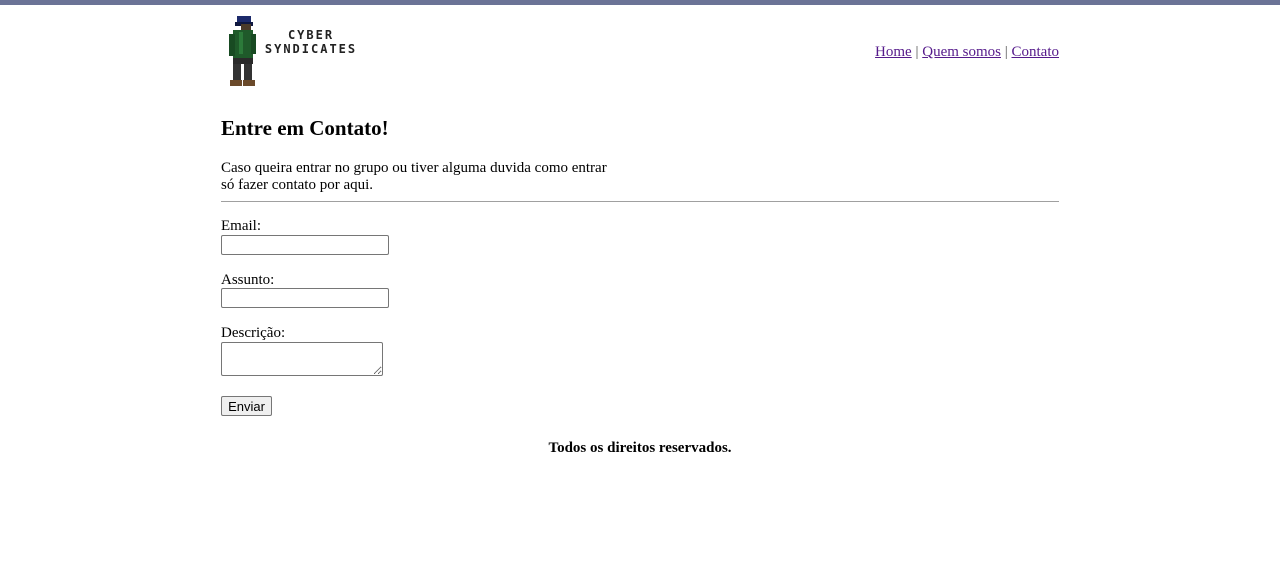 Image resolution: width=1280 pixels, height=577 pixels. I want to click on footer-copyright: Todos os direitos reservados., so click(640, 448).